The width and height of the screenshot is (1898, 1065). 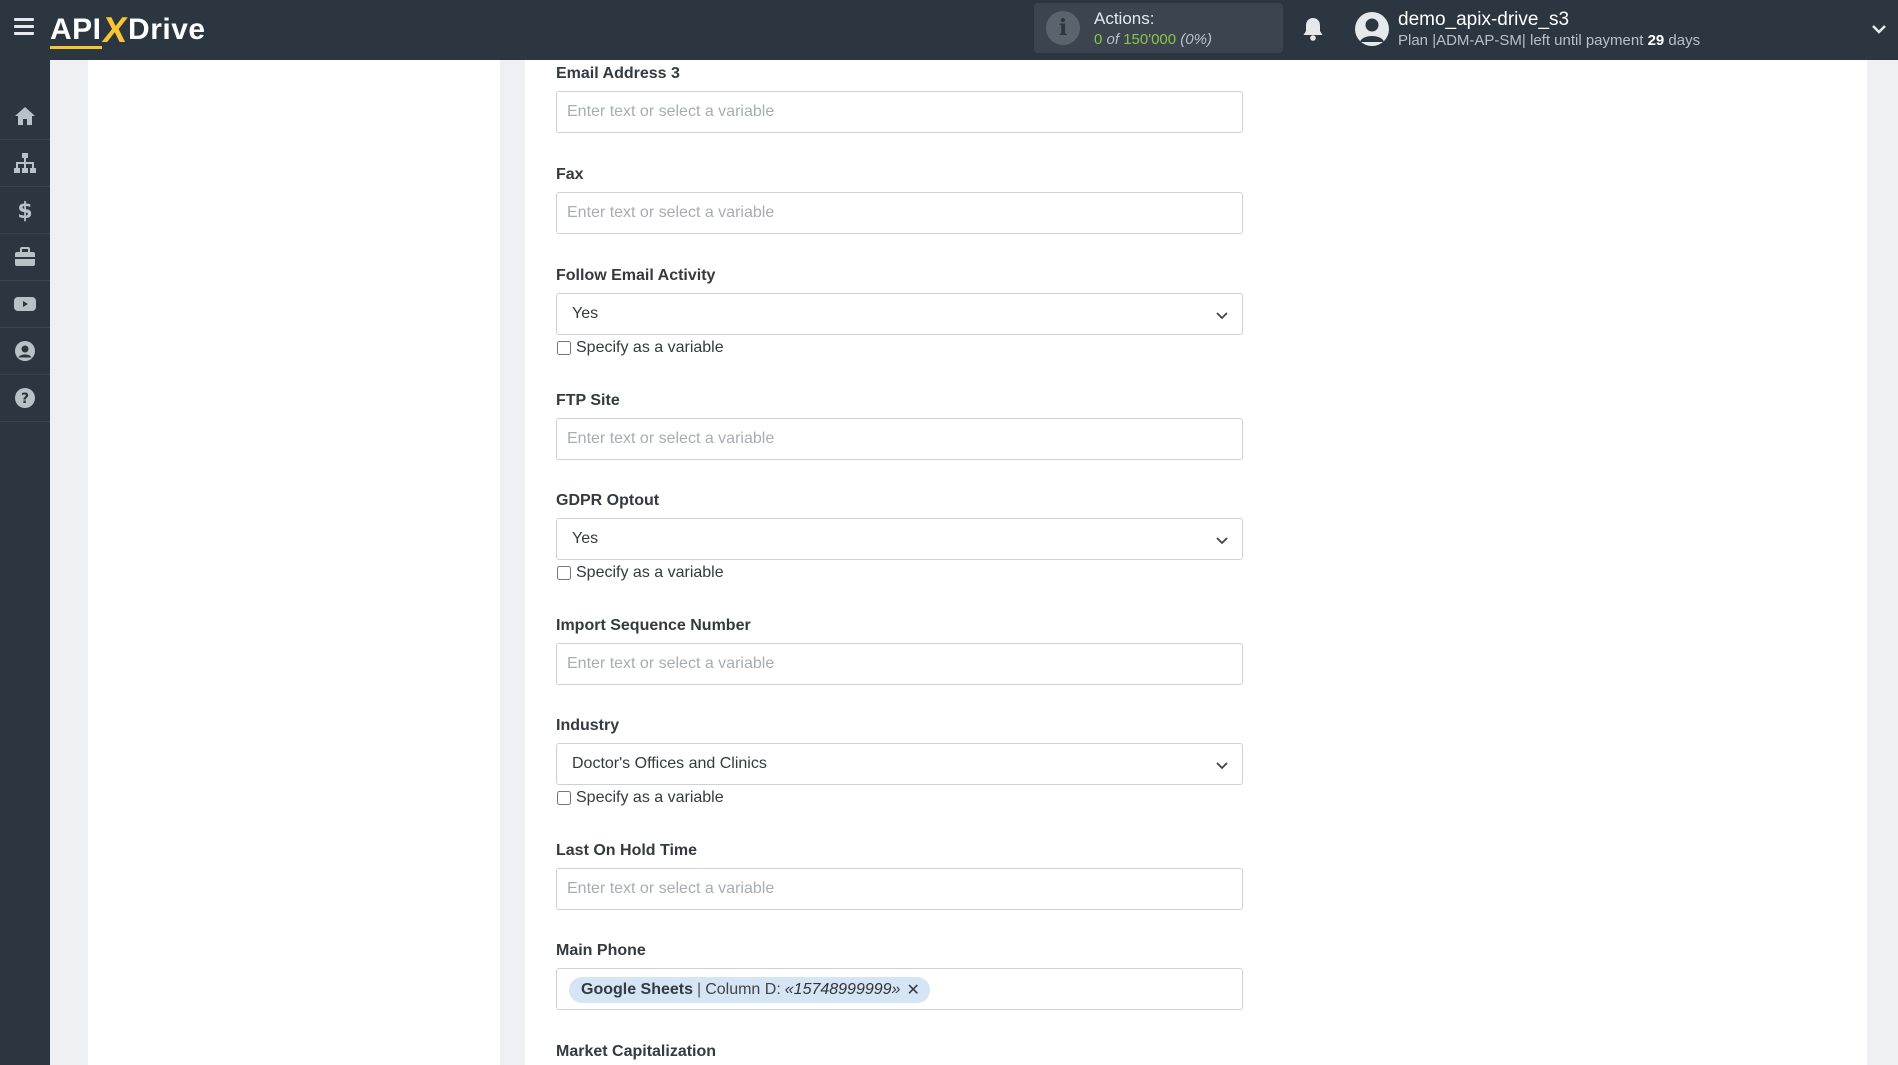 I want to click on remove-tag-icon: ✕, so click(x=912, y=990).